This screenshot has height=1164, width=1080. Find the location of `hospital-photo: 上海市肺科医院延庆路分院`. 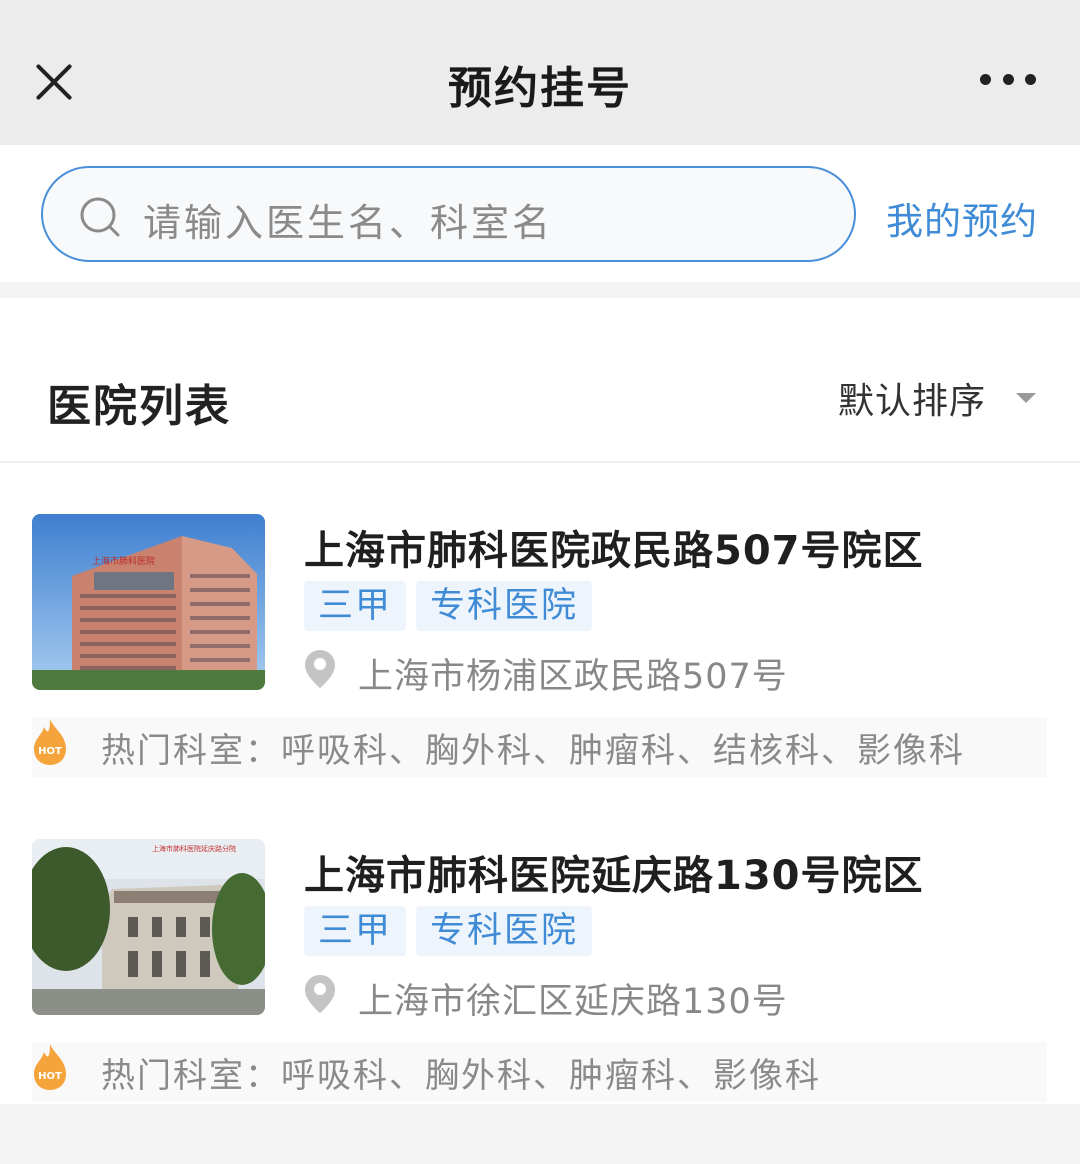

hospital-photo: 上海市肺科医院延庆路分院 is located at coordinates (148, 927).